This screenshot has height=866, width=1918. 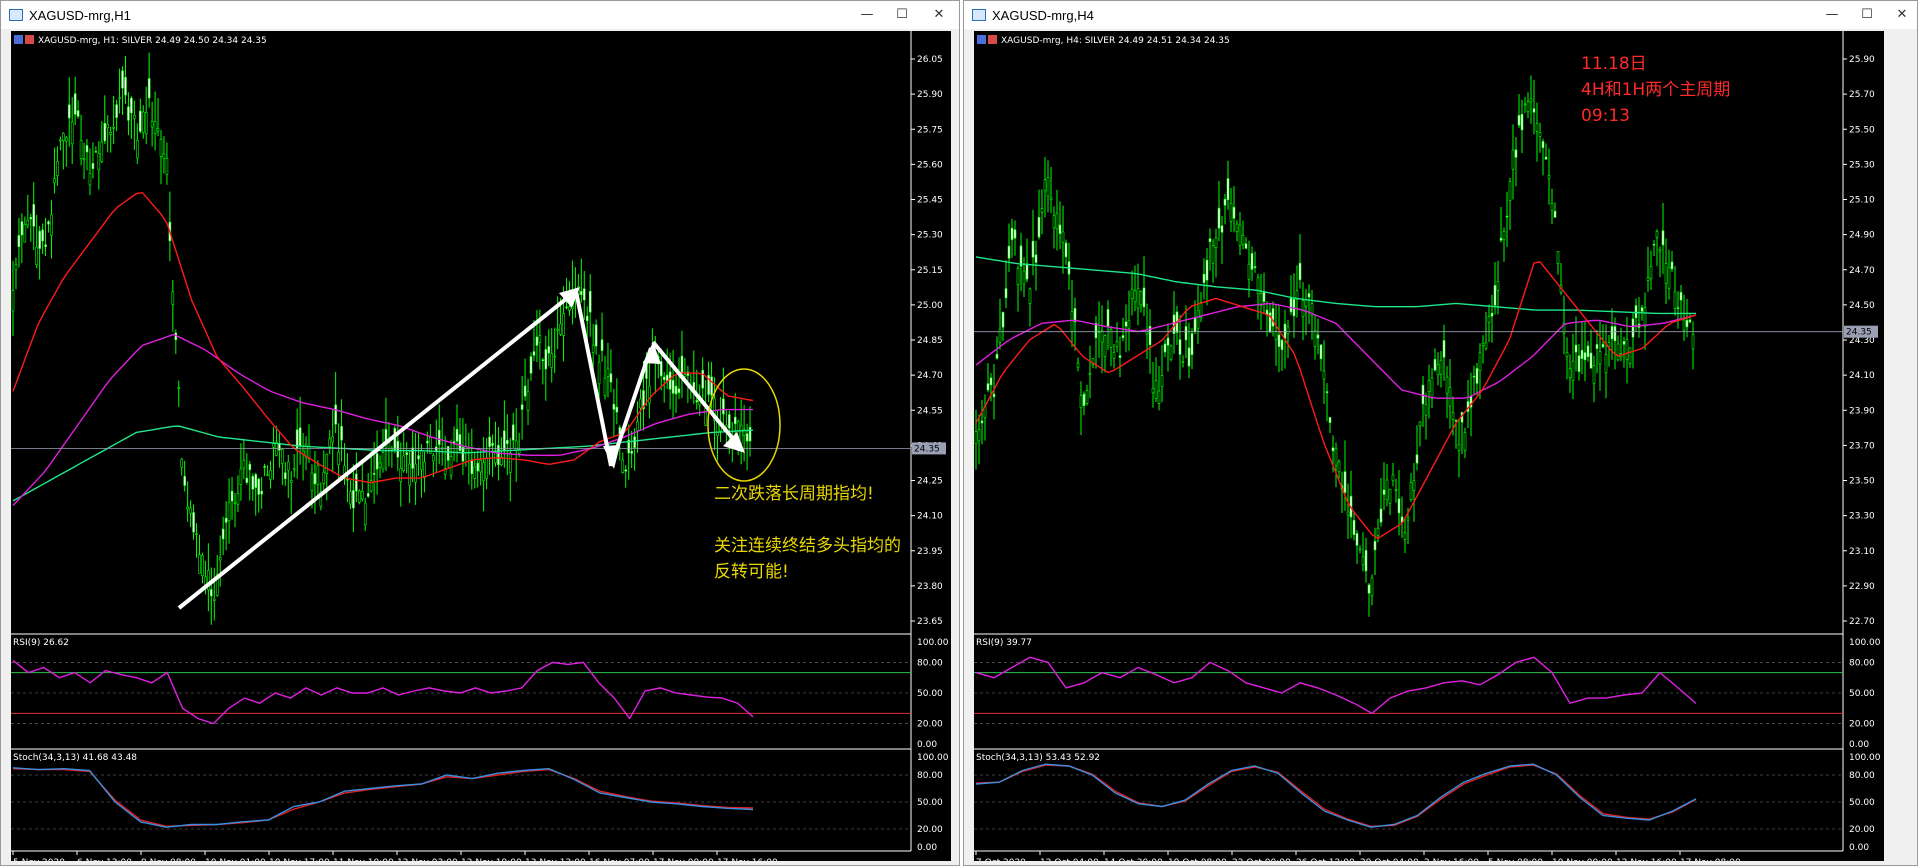 What do you see at coordinates (480, 15) in the screenshot?
I see `window-titlebar: XAGUSD-mrg,H1 — ☐ ✕` at bounding box center [480, 15].